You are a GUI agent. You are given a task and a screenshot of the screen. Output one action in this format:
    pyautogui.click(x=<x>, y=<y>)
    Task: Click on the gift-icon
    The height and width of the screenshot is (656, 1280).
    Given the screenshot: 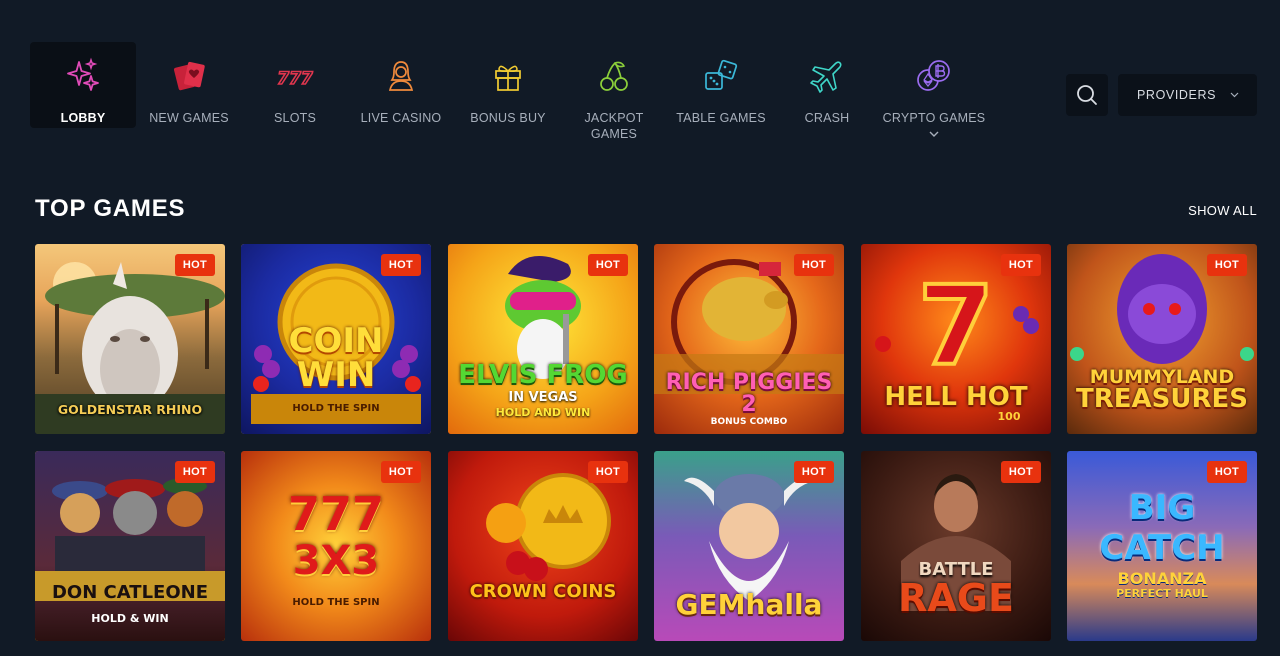 What is the action you would take?
    pyautogui.click(x=508, y=78)
    